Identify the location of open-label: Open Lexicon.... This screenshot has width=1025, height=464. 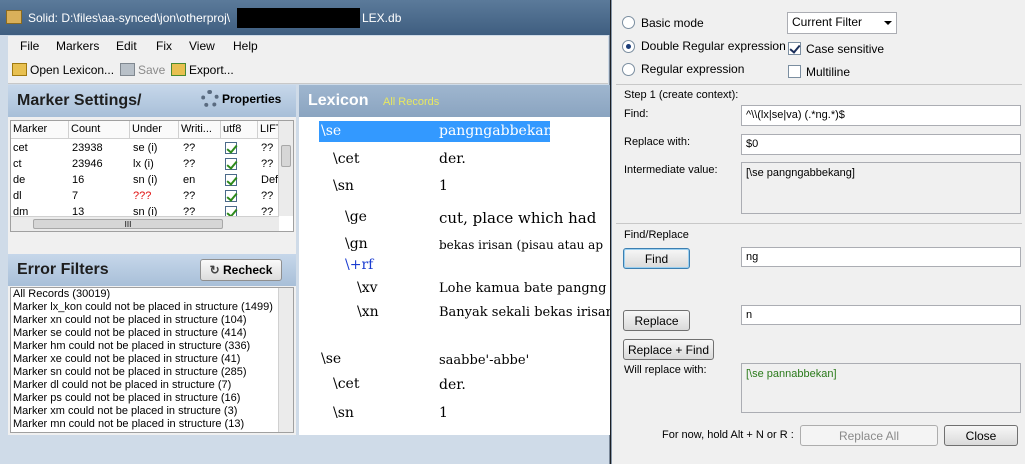
(72, 70).